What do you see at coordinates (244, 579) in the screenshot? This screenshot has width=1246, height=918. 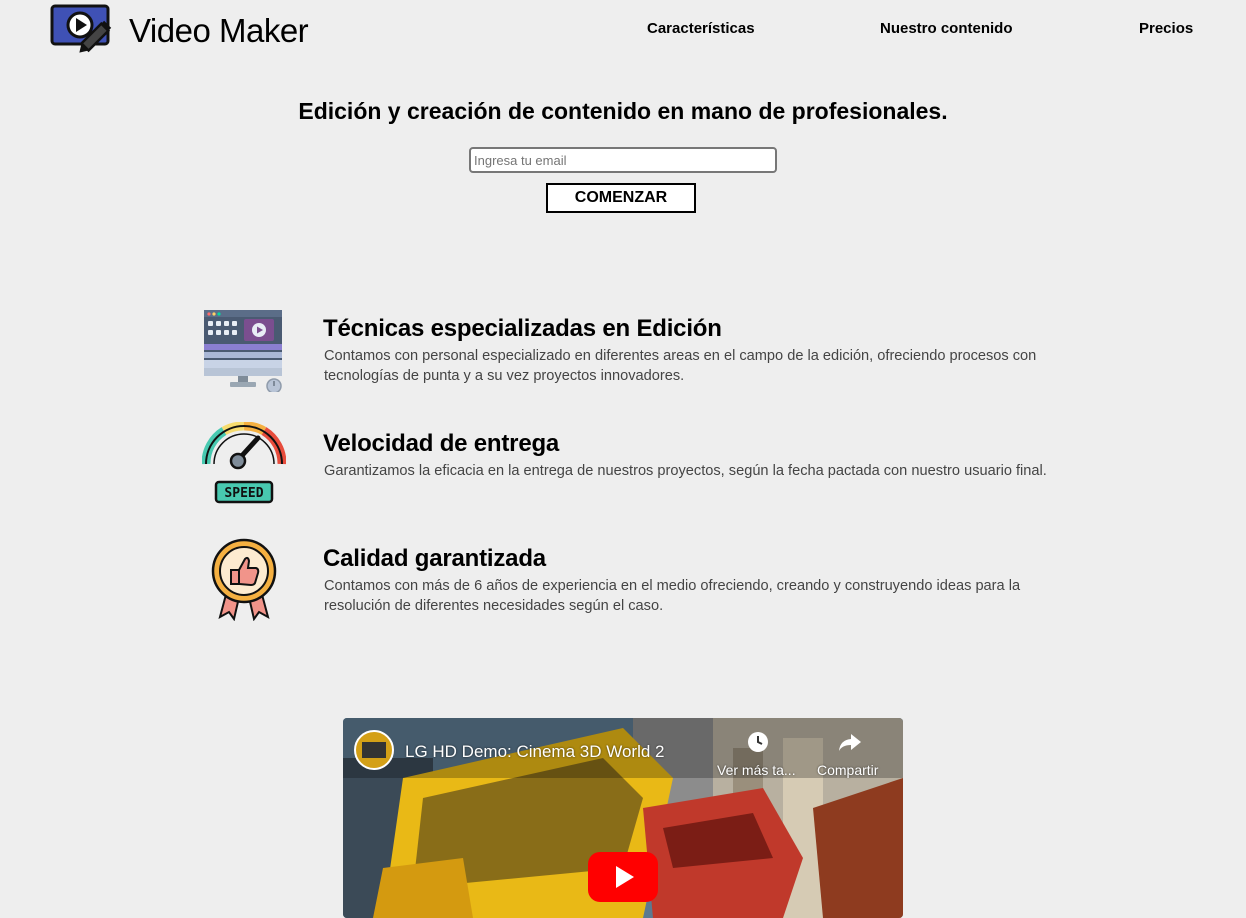 I see `quality-badge-thumbs-up-icon` at bounding box center [244, 579].